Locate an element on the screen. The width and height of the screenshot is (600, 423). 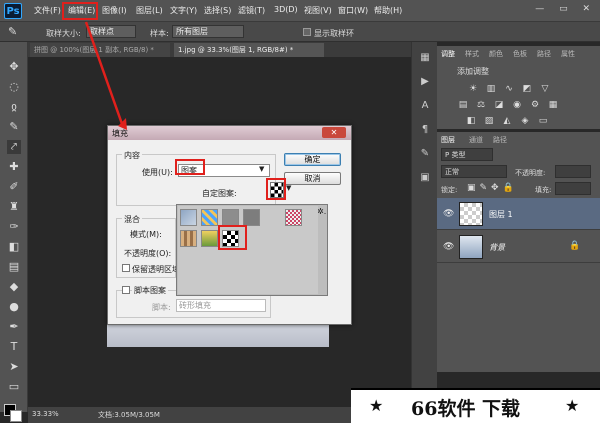
paragraph-panel-icon: ¶ is located at coordinates (425, 130).